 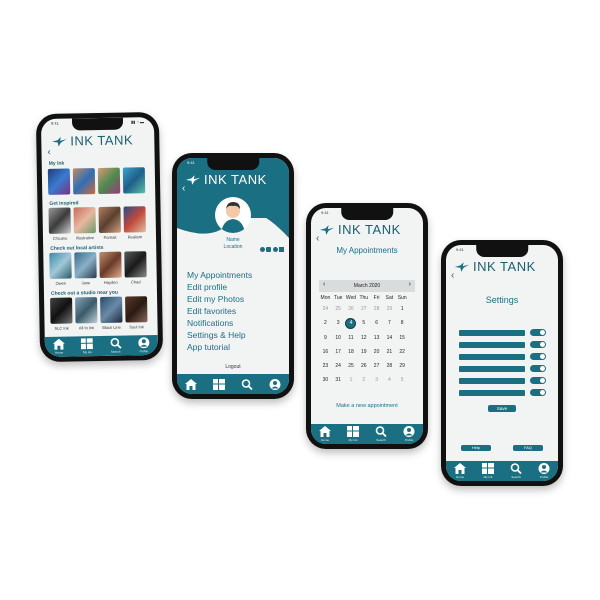 What do you see at coordinates (134, 180) in the screenshot?
I see `my-ink-thumb: ★` at bounding box center [134, 180].